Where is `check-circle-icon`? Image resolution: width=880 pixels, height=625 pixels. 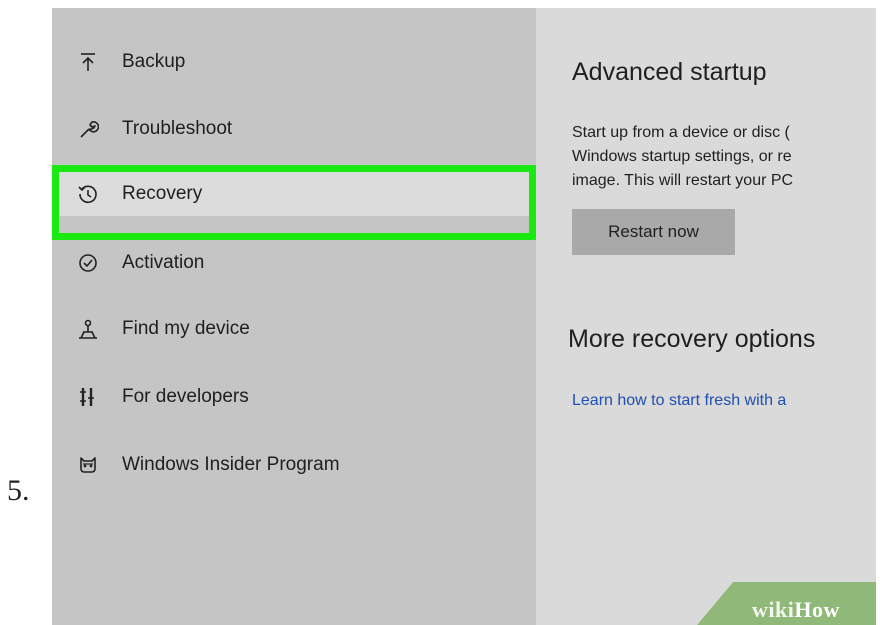
check-circle-icon is located at coordinates (88, 263).